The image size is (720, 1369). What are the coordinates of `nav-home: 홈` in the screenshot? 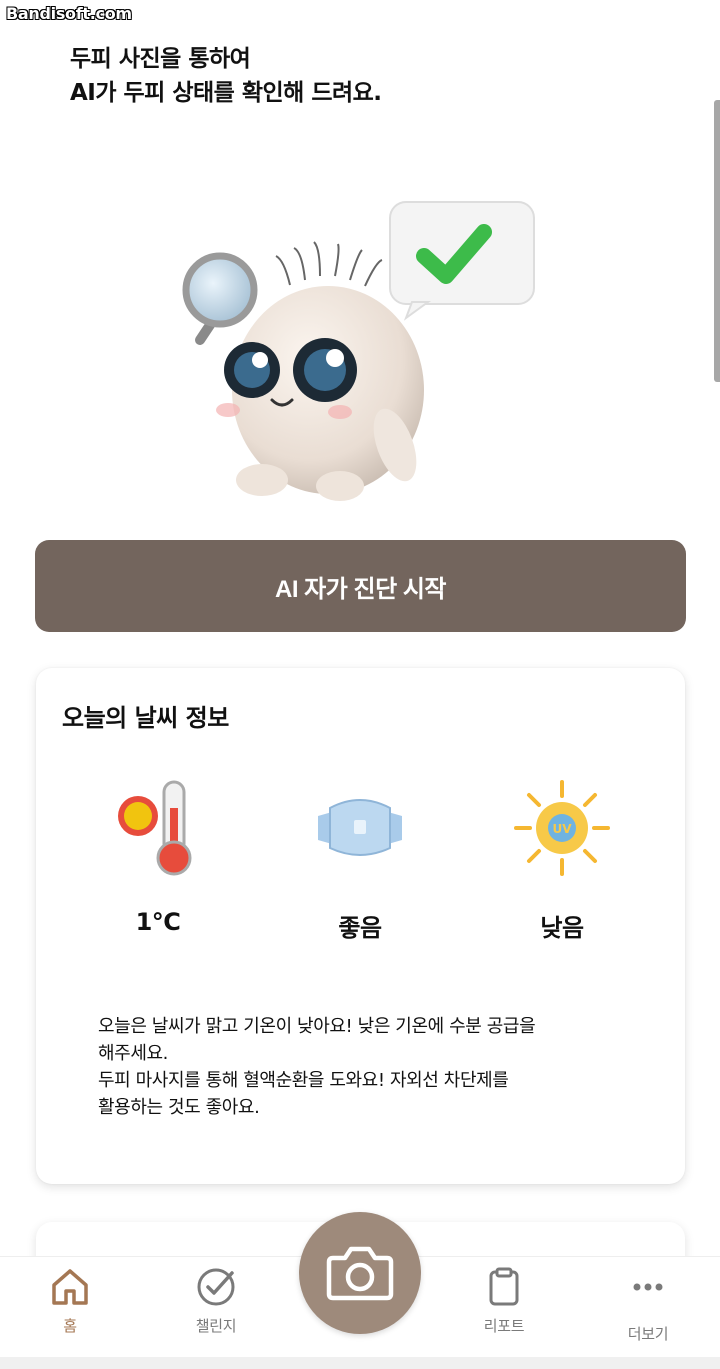 It's located at (70, 1307).